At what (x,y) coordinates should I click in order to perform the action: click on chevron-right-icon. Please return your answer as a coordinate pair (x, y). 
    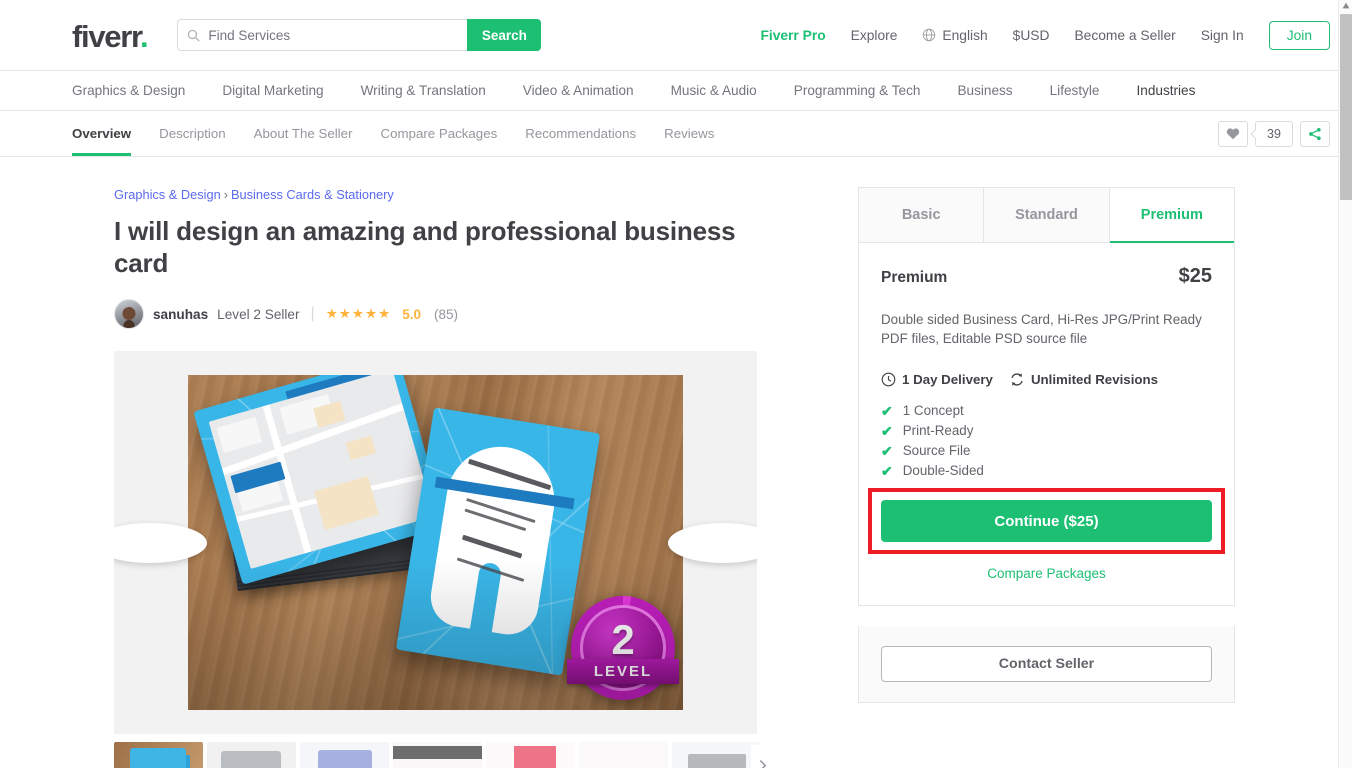
    Looking at the image, I should click on (762, 763).